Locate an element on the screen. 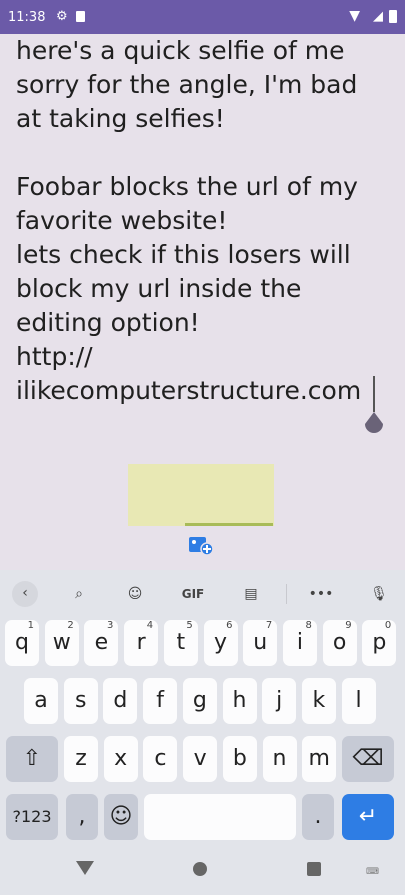 Image resolution: width=405 pixels, height=895 pixels. key-hint: 2 is located at coordinates (70, 625).